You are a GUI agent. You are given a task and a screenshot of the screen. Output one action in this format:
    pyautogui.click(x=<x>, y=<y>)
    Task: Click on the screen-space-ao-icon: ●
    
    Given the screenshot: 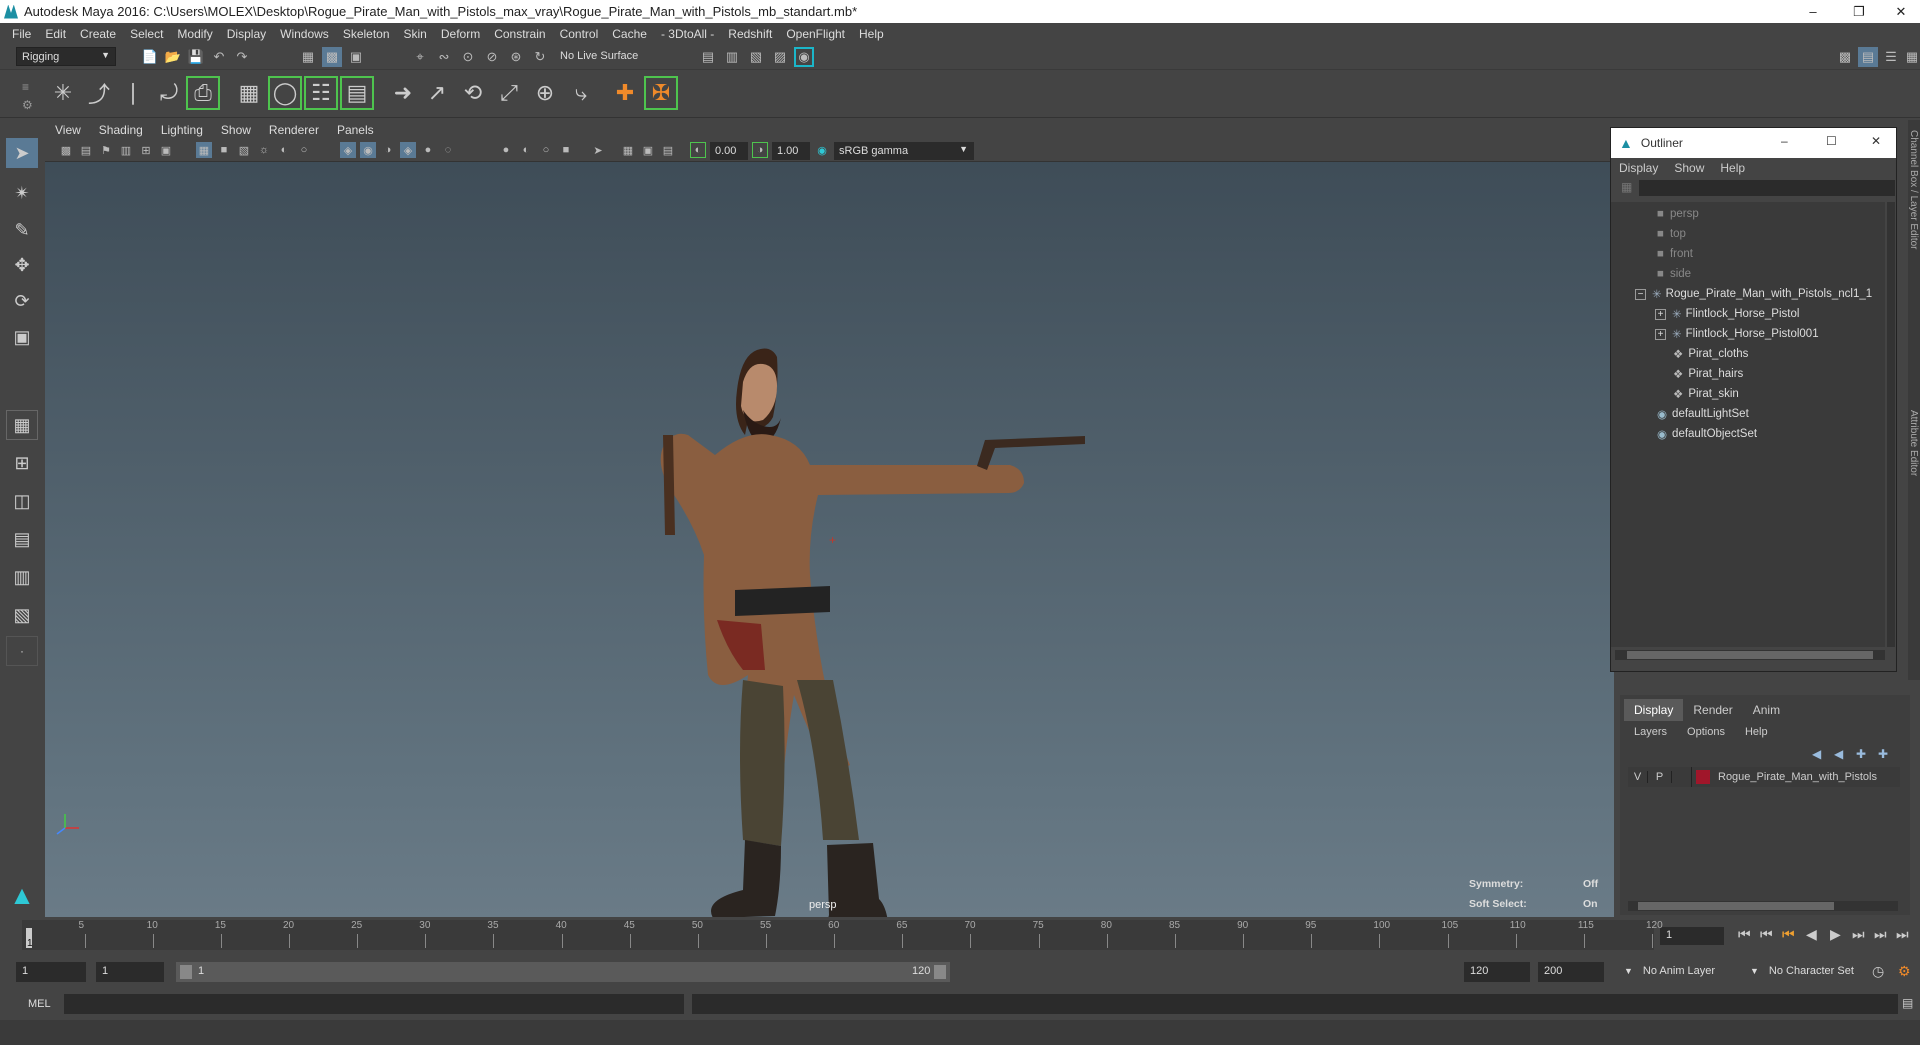 What is the action you would take?
    pyautogui.click(x=428, y=150)
    